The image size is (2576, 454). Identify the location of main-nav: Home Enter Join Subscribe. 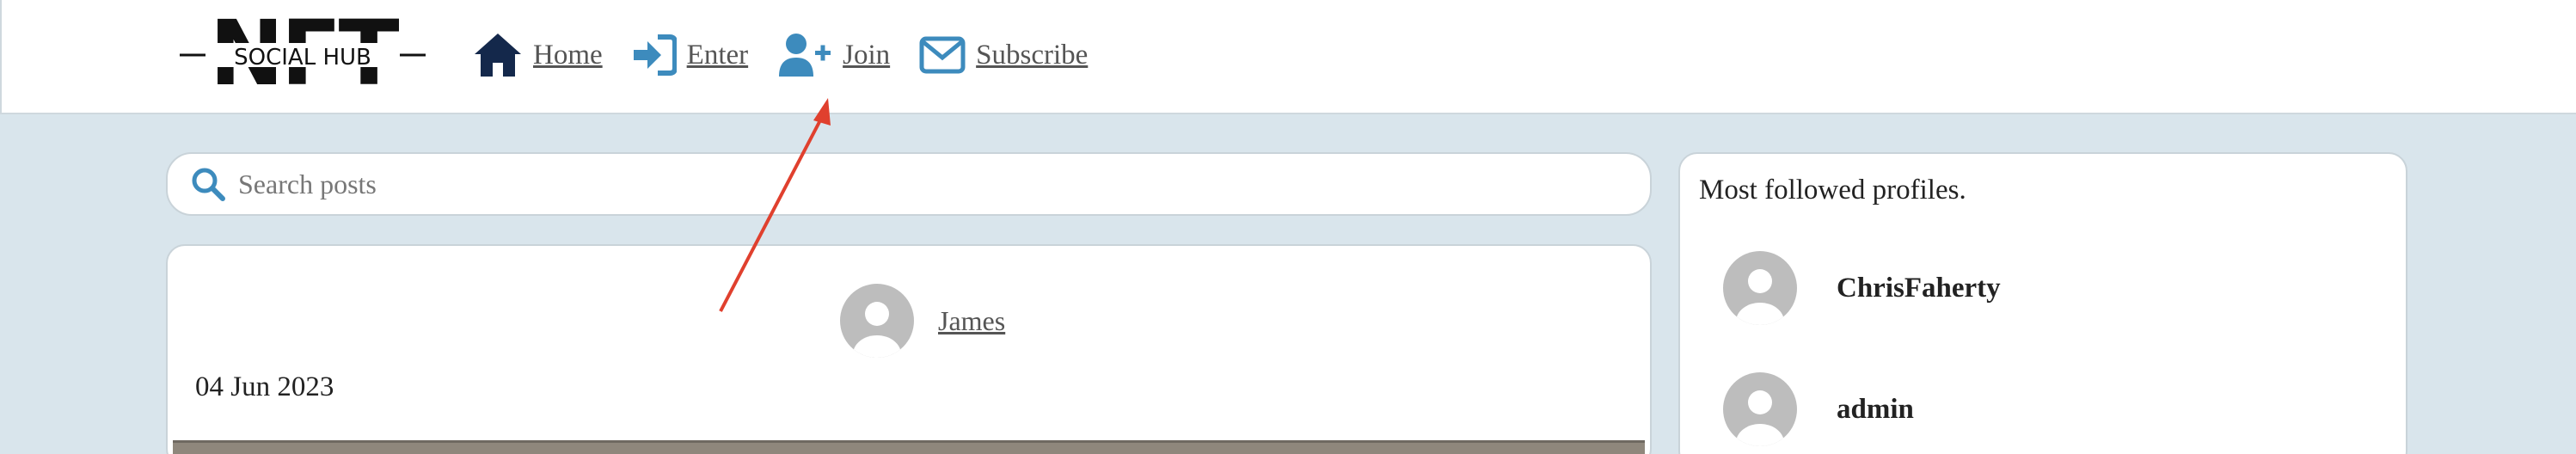
(795, 55).